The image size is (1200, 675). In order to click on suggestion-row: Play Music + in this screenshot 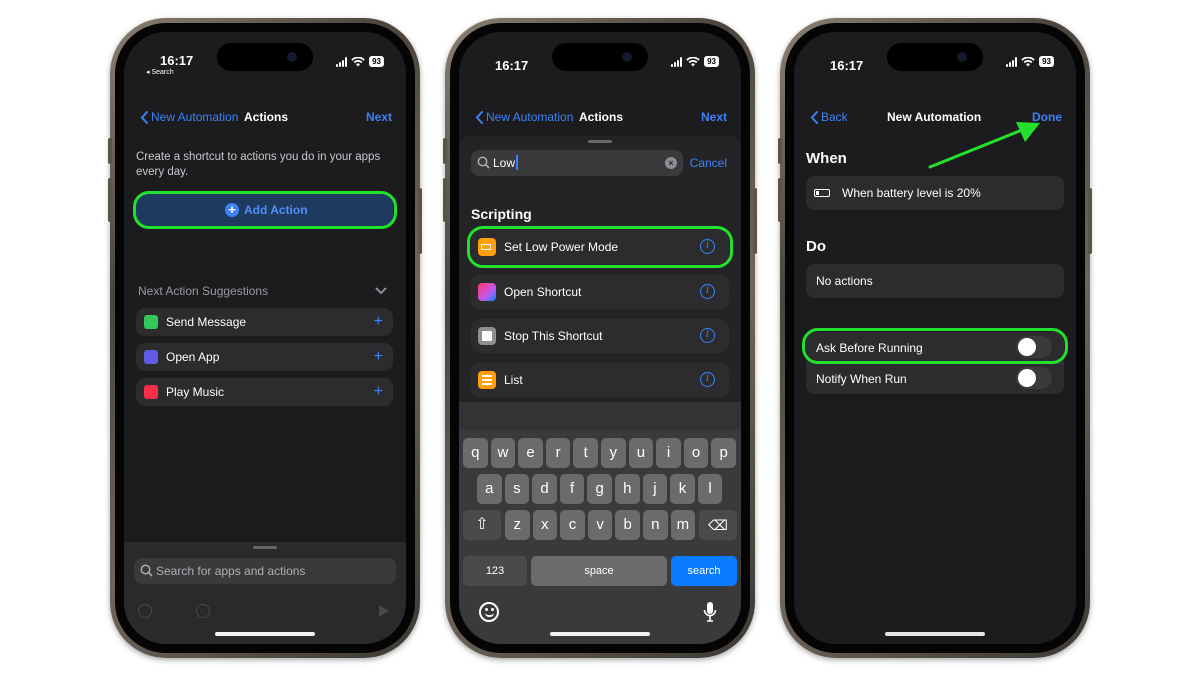, I will do `click(264, 392)`.